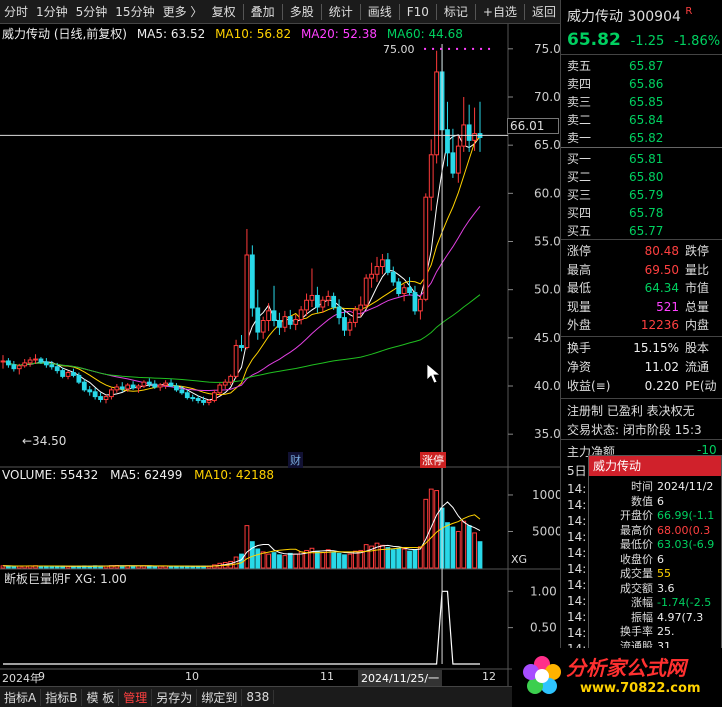 The height and width of the screenshot is (707, 722). Describe the element at coordinates (456, 12) in the screenshot. I see `mark-button: 标记` at that location.